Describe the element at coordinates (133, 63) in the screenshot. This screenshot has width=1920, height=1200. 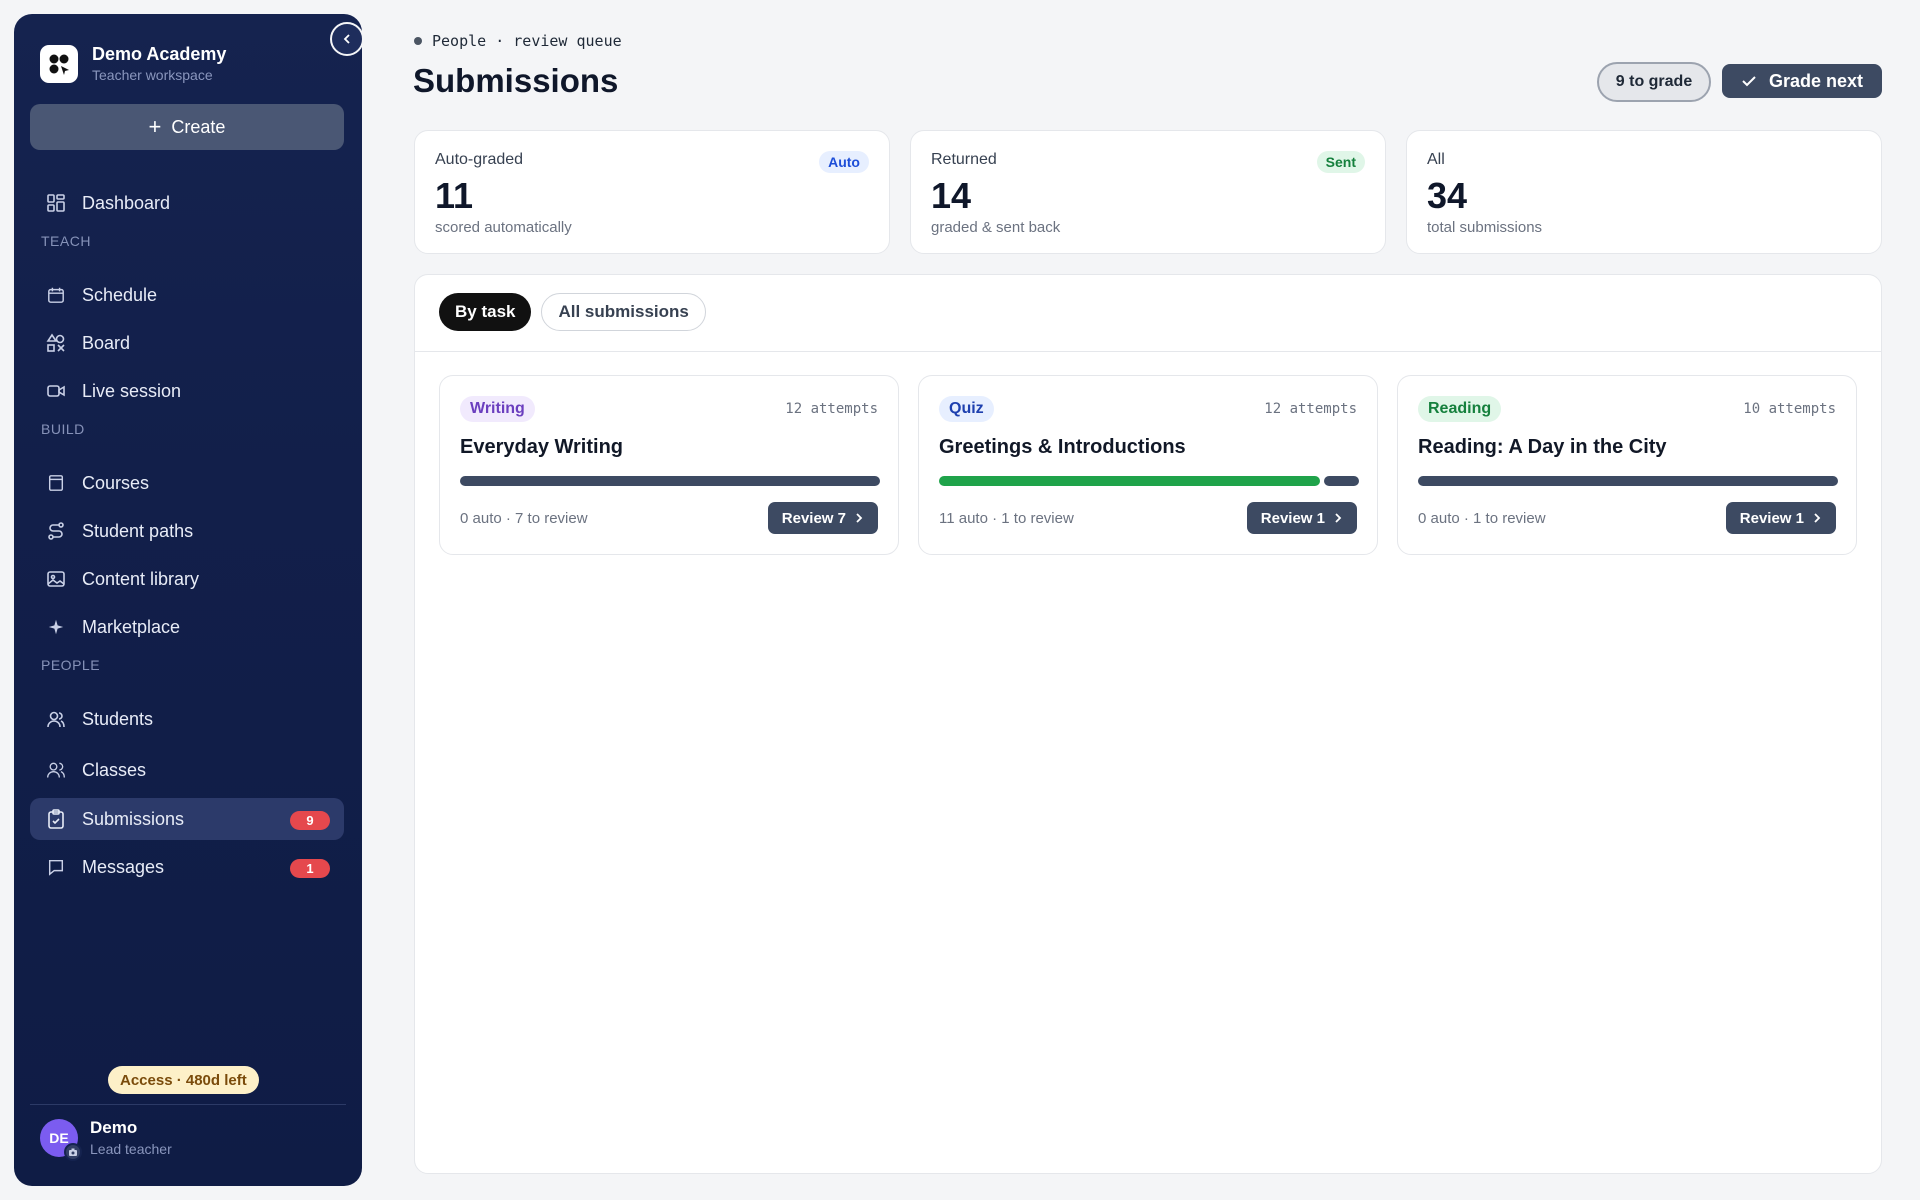
I see `brand: Demo Academy Teacher workspace` at that location.